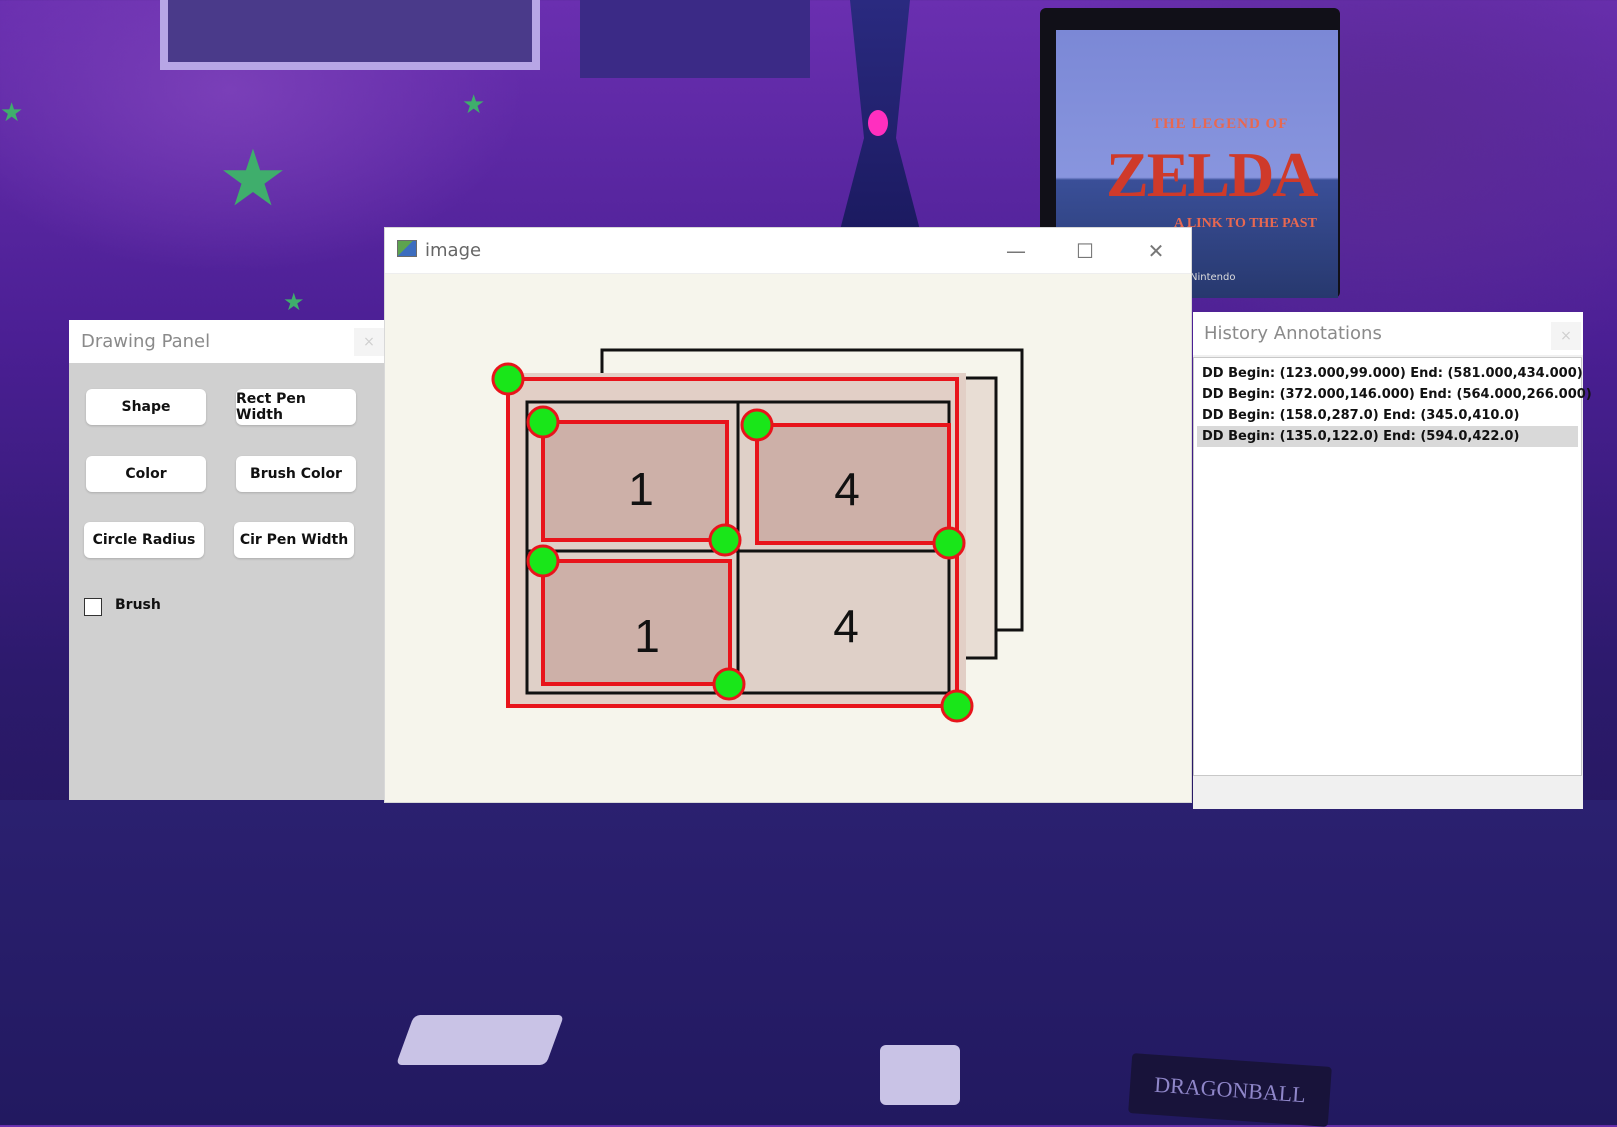 The width and height of the screenshot is (1617, 1127). I want to click on close-button: ✕, so click(1156, 250).